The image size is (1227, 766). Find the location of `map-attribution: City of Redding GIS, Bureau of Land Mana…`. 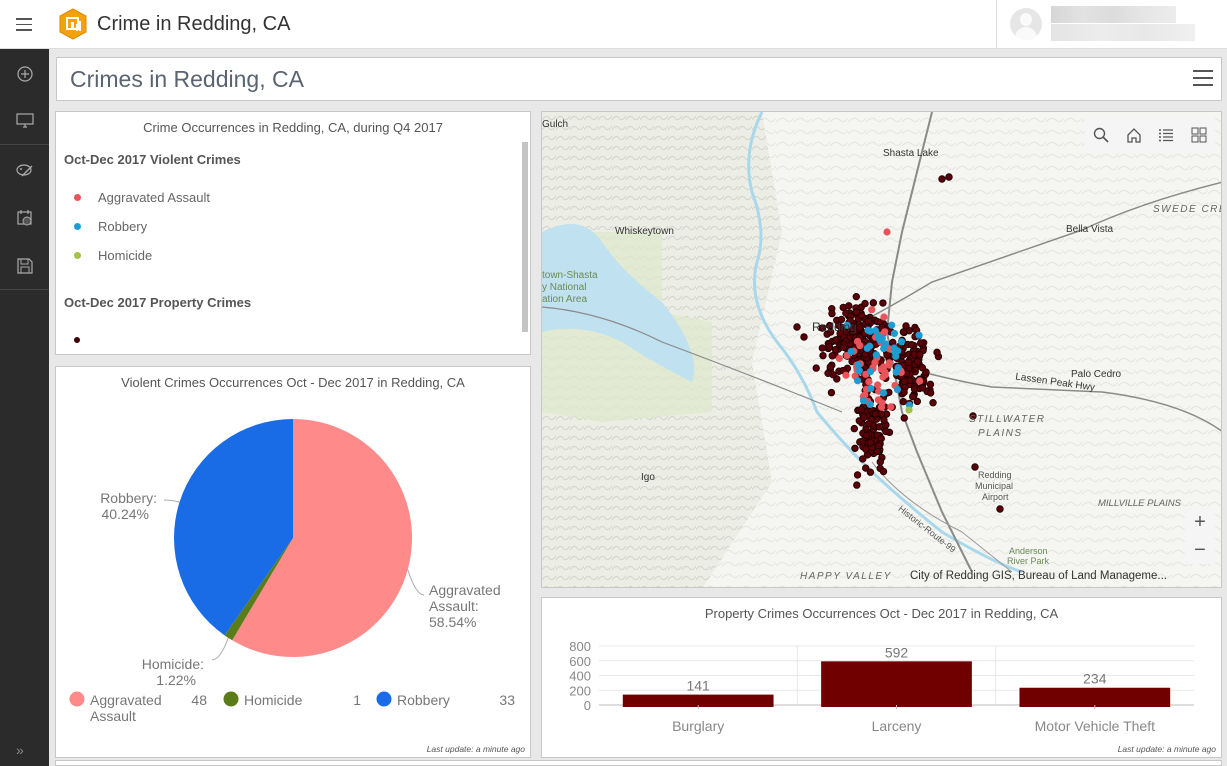

map-attribution: City of Redding GIS, Bureau of Land Mana… is located at coordinates (1038, 576).